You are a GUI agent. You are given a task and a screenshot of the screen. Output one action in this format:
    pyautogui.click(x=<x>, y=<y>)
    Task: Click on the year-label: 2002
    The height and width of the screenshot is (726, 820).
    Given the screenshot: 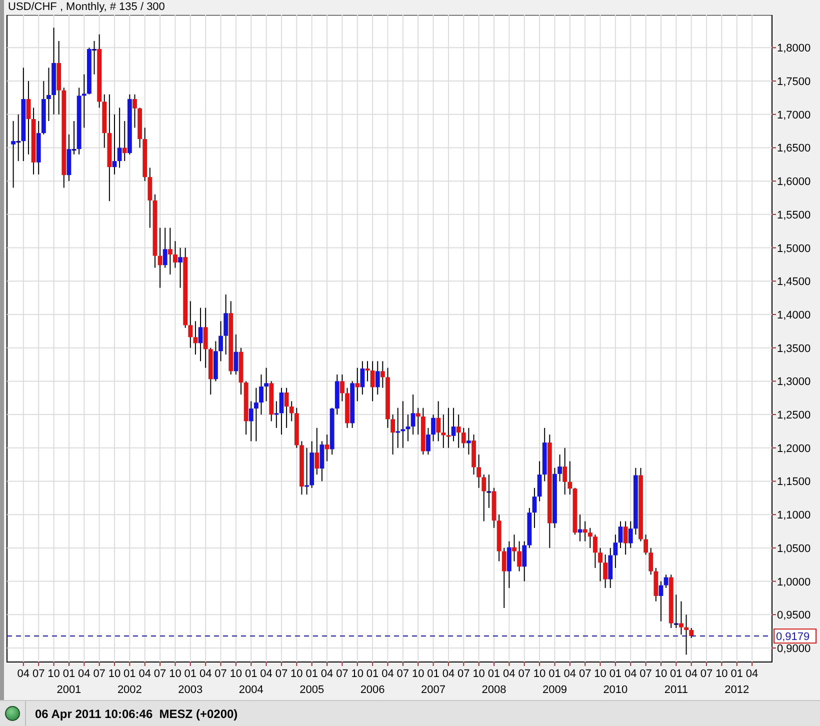 What is the action you would take?
    pyautogui.click(x=129, y=690)
    